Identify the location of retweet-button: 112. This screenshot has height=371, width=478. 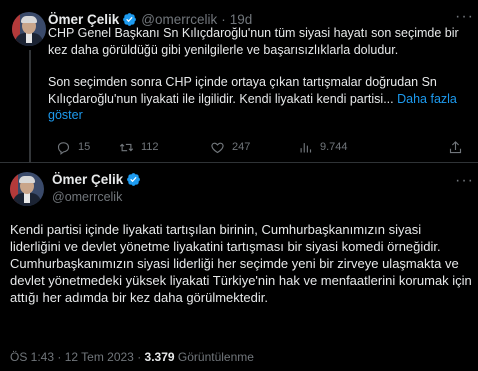
(139, 147).